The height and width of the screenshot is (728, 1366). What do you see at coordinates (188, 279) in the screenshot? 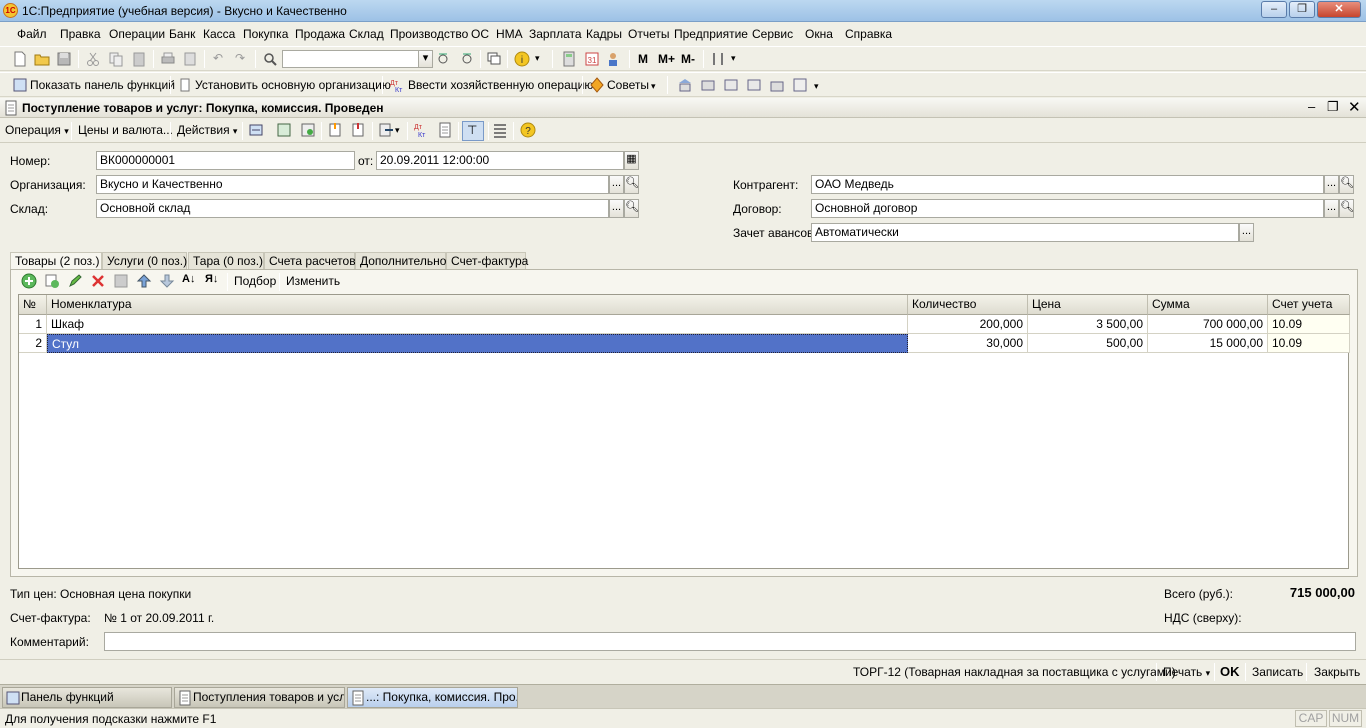
I see `sort-asc-icon: A↓` at bounding box center [188, 279].